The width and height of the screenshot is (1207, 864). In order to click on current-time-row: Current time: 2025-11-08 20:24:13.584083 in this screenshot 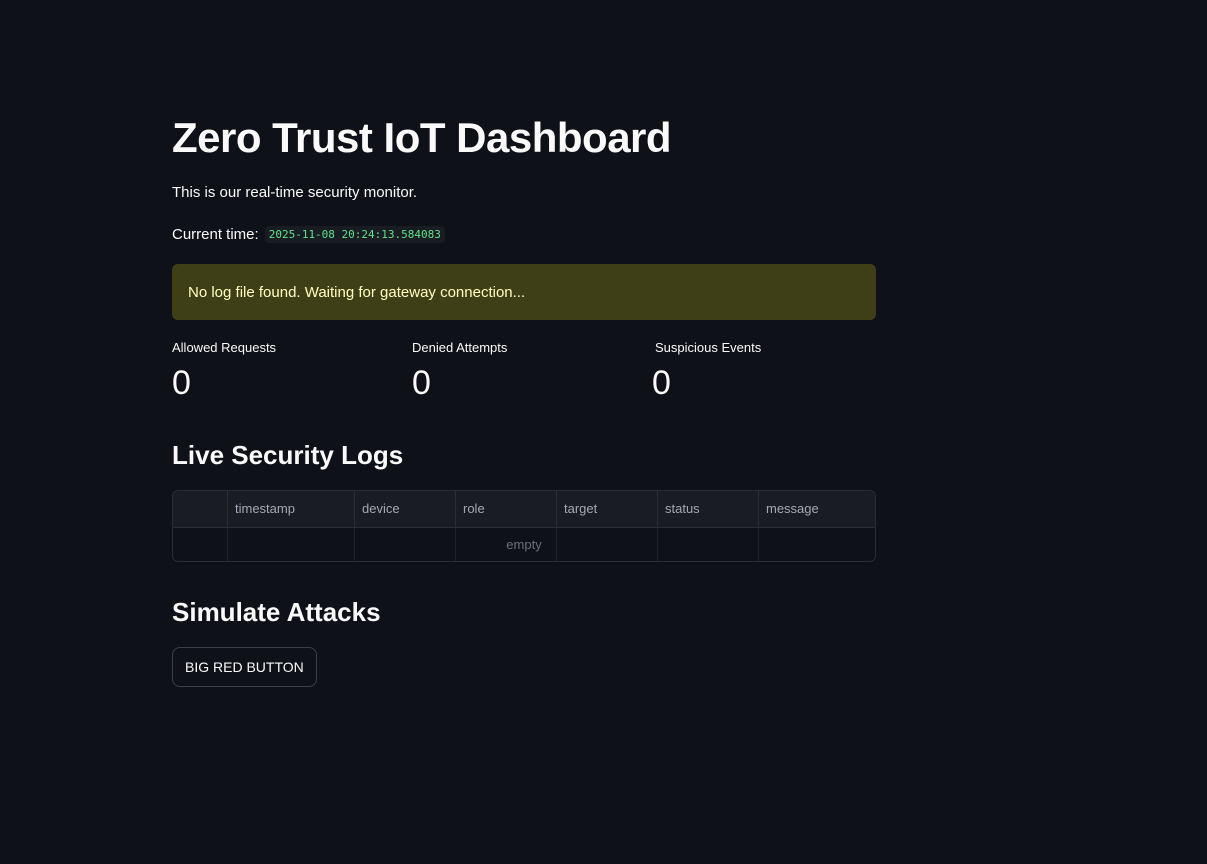, I will do `click(308, 234)`.